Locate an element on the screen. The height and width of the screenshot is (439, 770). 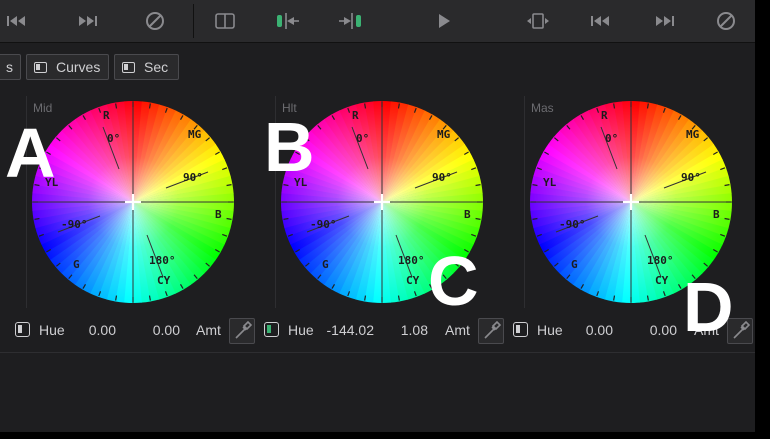
mark-in-icon is located at coordinates (288, 21).